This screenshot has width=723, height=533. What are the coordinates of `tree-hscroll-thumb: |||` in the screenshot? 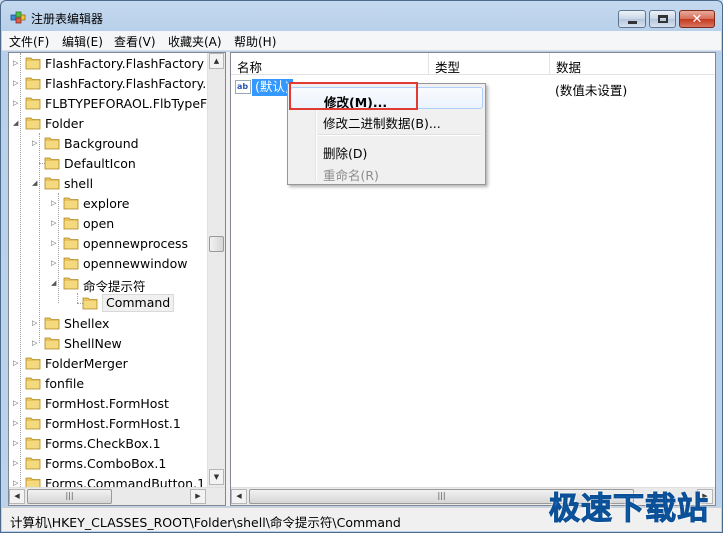 It's located at (69, 496).